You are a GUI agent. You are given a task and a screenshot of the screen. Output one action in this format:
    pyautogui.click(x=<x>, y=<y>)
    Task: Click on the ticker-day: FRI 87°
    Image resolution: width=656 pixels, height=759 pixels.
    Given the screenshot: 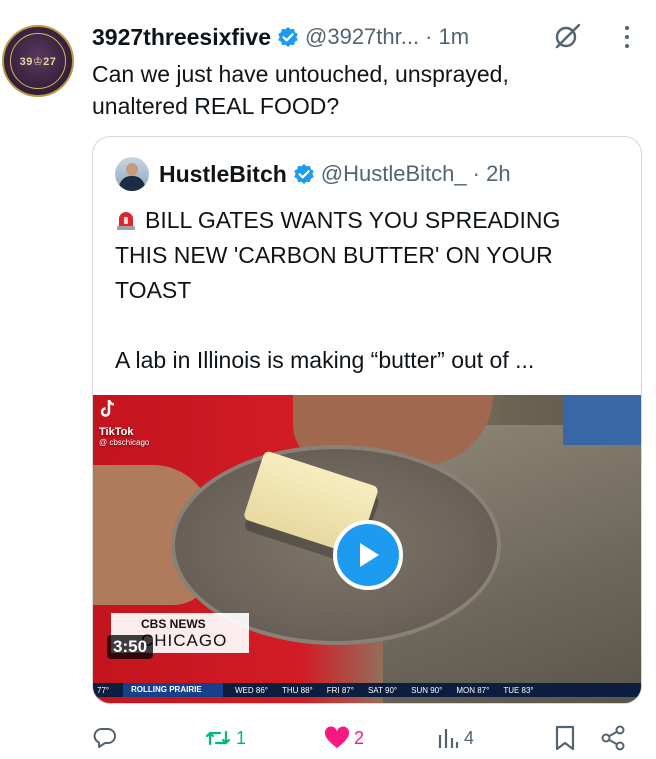 What is the action you would take?
    pyautogui.click(x=340, y=690)
    